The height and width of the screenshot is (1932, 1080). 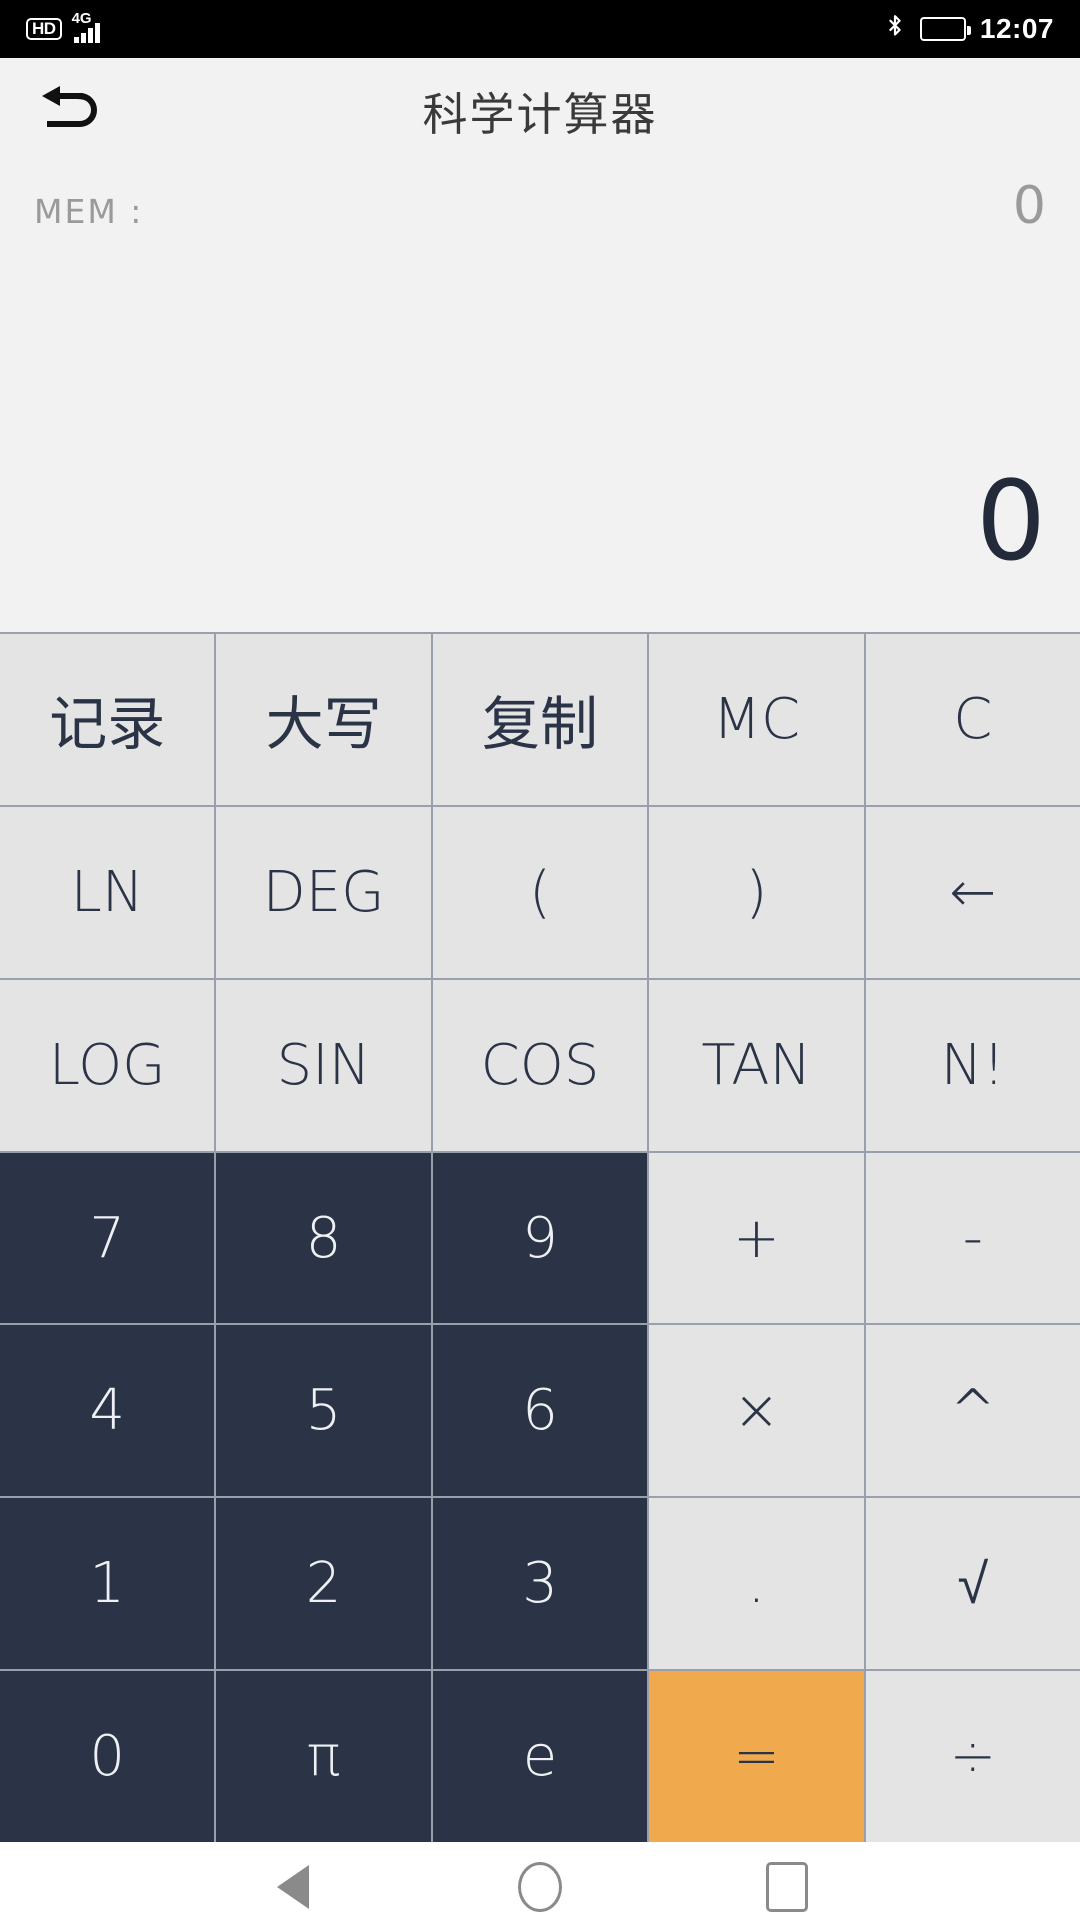 I want to click on nav-back-button, so click(x=293, y=1887).